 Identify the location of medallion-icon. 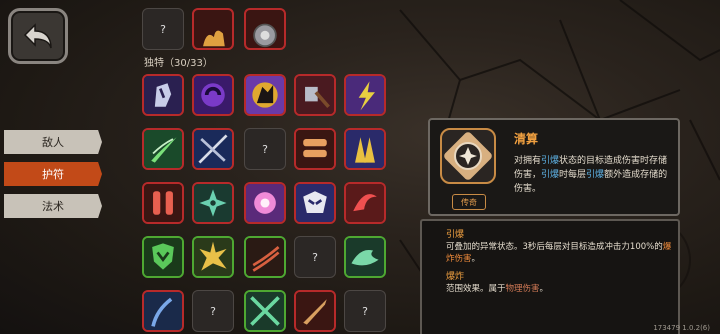
(265, 35).